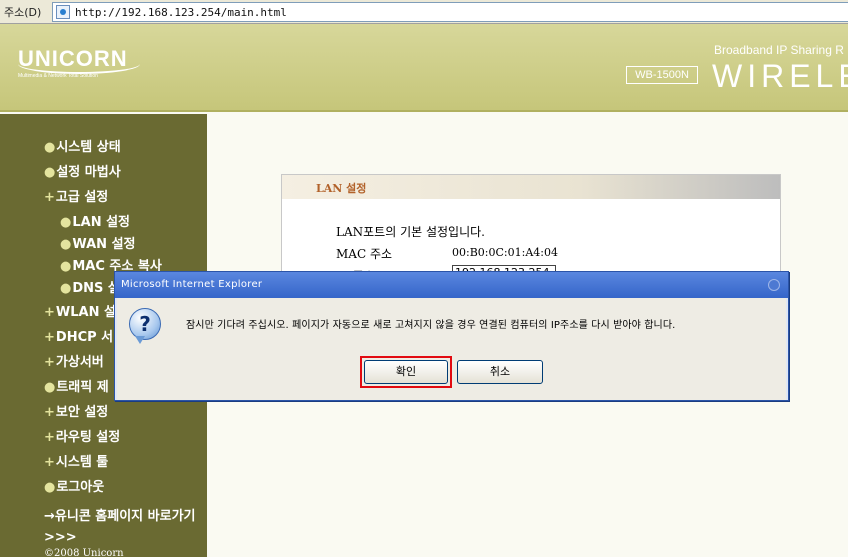  I want to click on product-name: WIRELE, so click(780, 76).